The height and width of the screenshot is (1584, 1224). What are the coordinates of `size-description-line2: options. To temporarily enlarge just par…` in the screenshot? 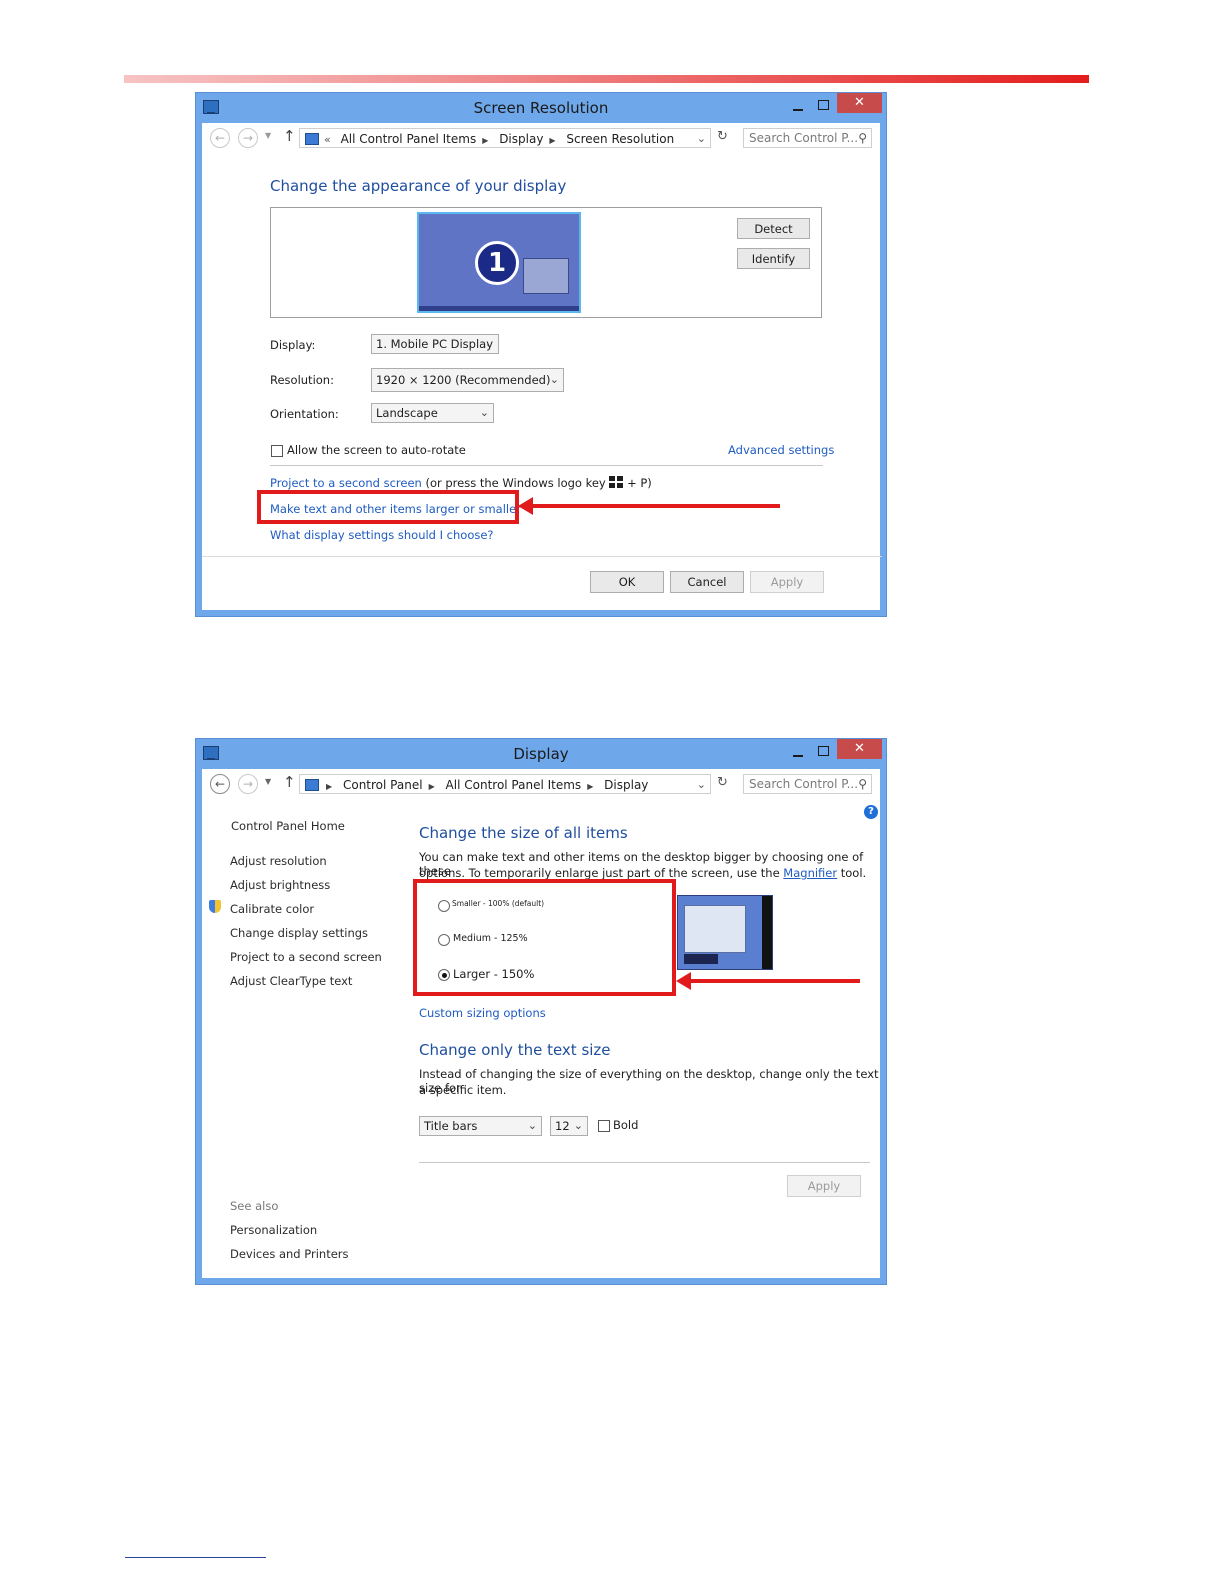 It's located at (642, 873).